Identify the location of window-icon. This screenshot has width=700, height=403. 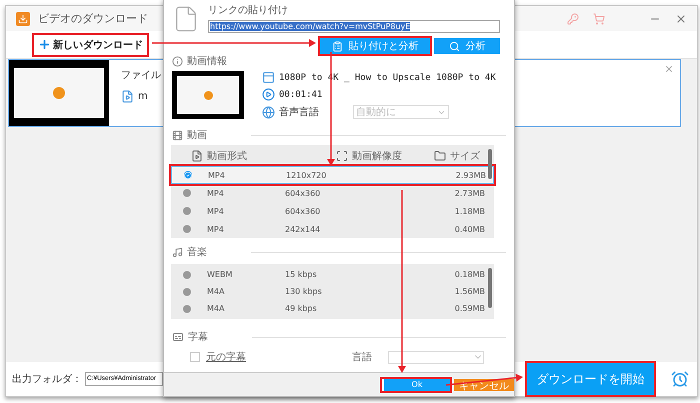
(268, 77).